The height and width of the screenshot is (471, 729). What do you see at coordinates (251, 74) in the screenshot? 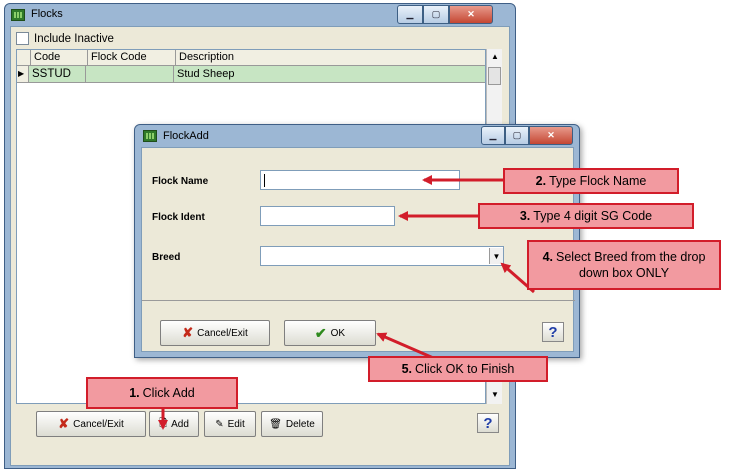
I see `table-row: ▶ SSTUD Stud Sheep` at bounding box center [251, 74].